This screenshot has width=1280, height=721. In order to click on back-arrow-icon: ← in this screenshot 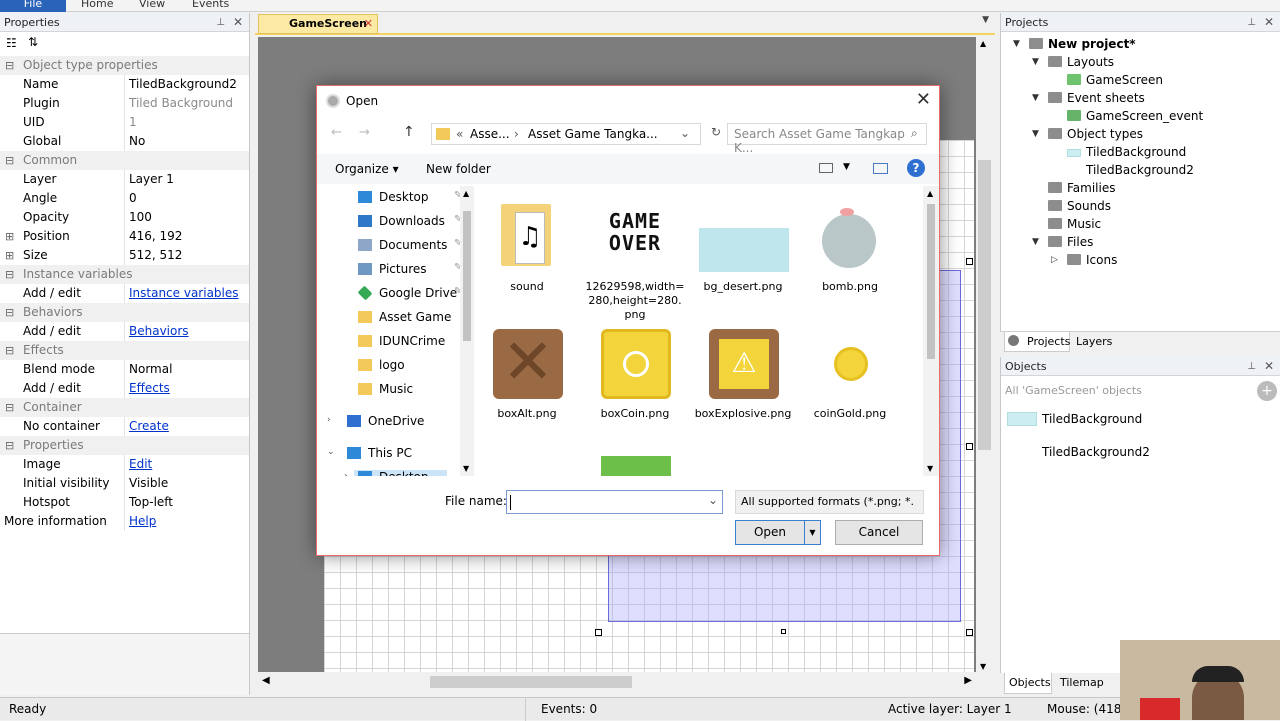, I will do `click(336, 132)`.